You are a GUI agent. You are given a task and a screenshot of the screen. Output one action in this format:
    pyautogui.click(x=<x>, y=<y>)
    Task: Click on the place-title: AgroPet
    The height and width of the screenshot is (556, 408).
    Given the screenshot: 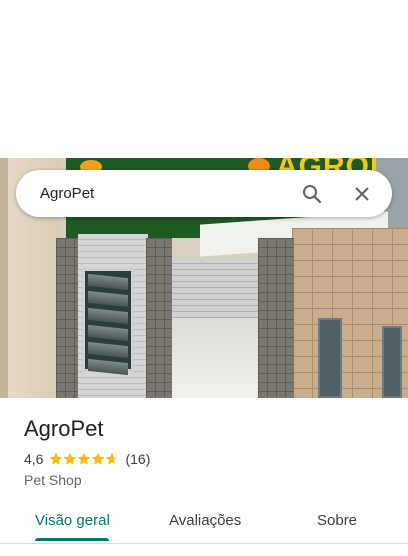 What is the action you would take?
    pyautogui.click(x=64, y=428)
    